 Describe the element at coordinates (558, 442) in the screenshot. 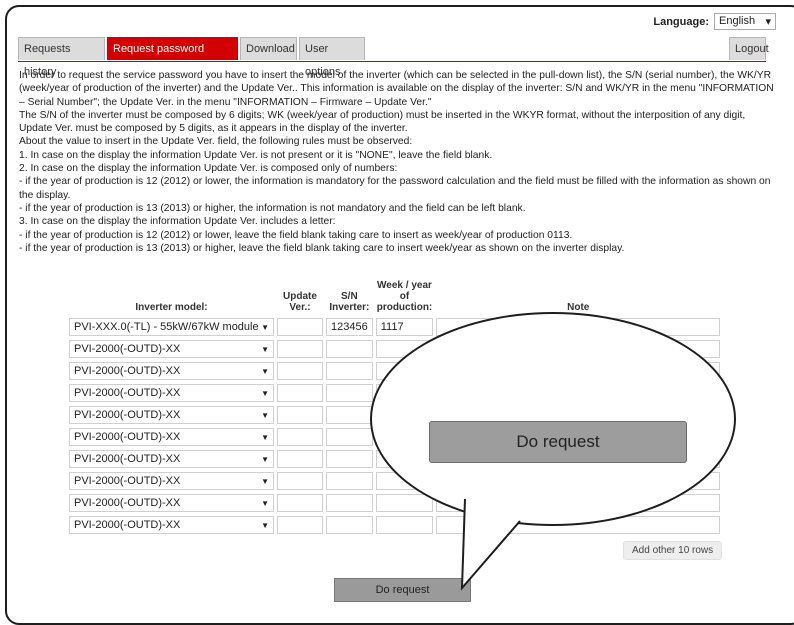

I see `callout-do-request-button: Do request` at that location.